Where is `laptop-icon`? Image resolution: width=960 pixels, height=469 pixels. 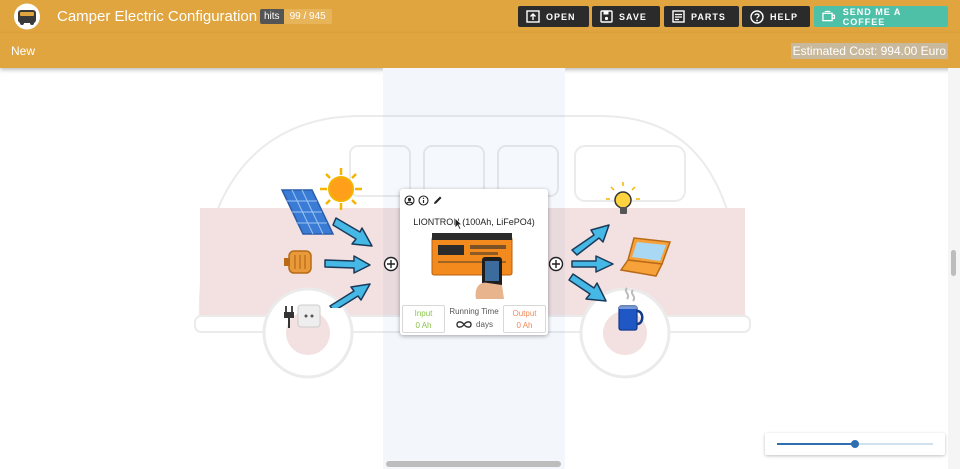
laptop-icon is located at coordinates (646, 257).